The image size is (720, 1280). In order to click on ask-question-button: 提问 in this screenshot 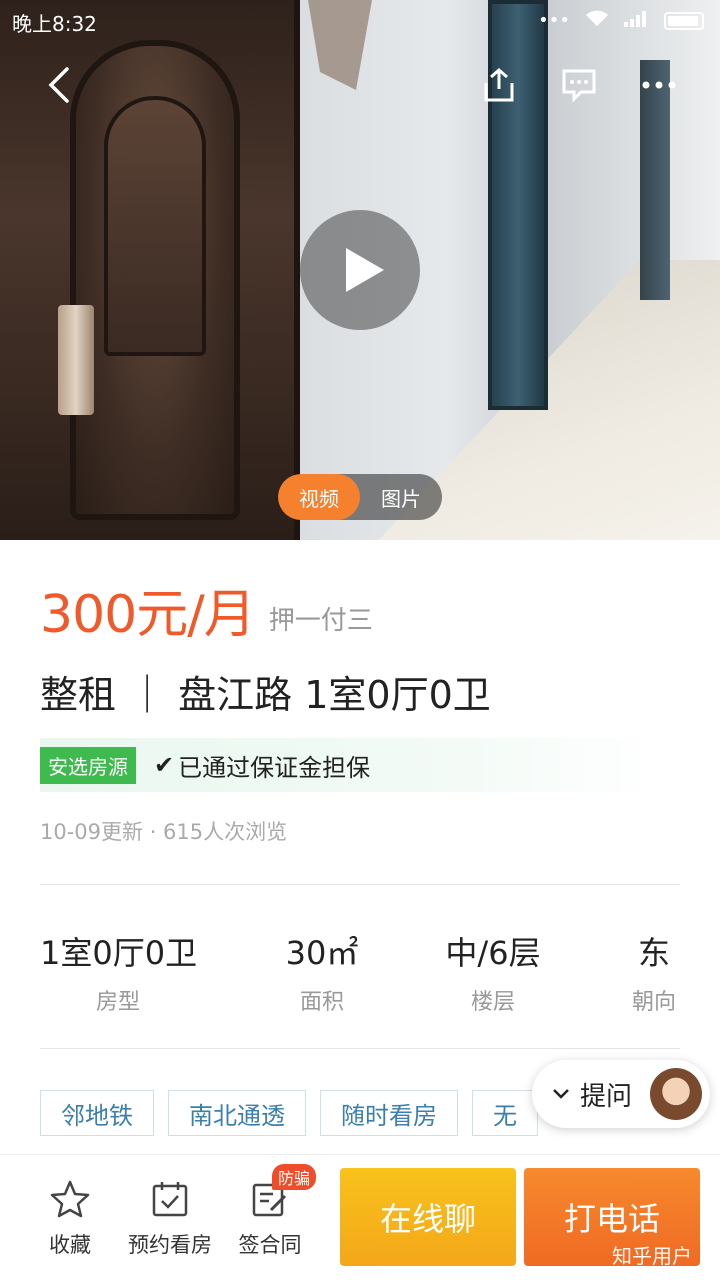, I will do `click(621, 1094)`.